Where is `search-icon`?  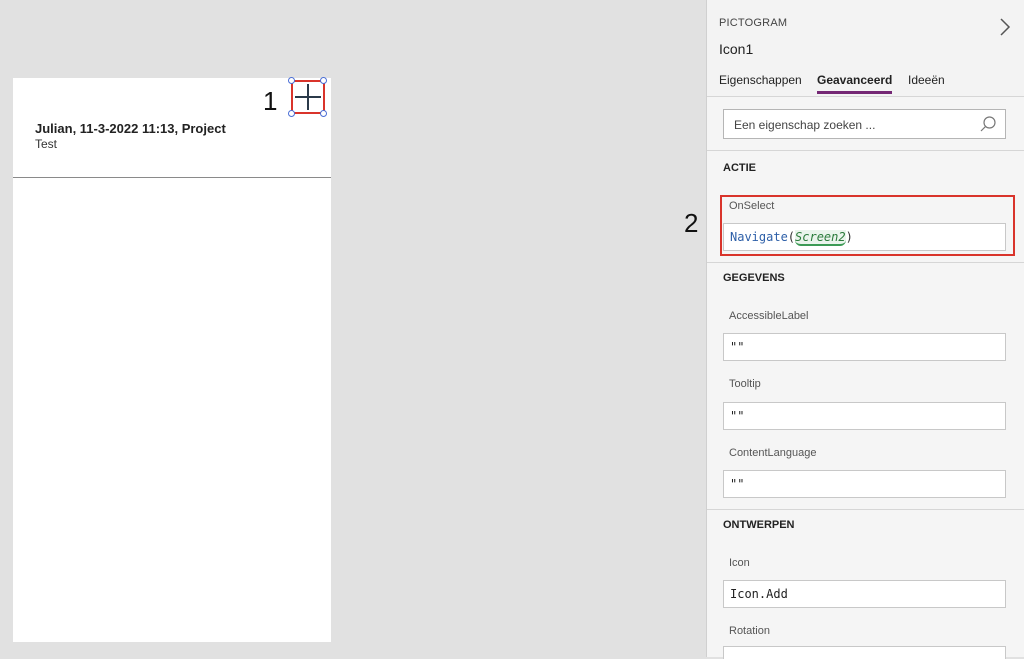 search-icon is located at coordinates (988, 124).